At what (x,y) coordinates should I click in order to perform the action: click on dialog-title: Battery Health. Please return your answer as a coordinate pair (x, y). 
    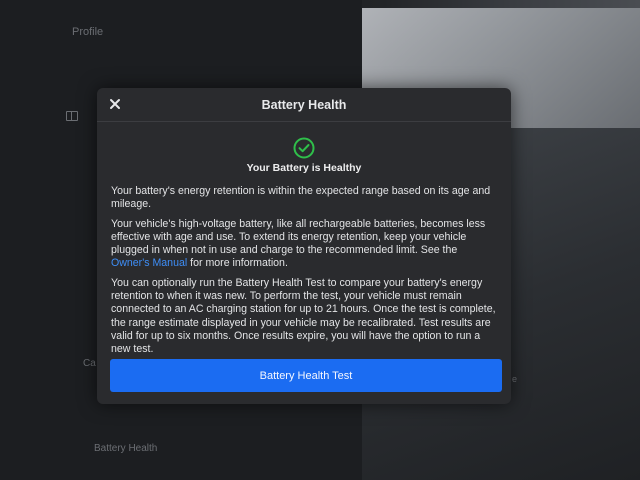
    Looking at the image, I should click on (304, 104).